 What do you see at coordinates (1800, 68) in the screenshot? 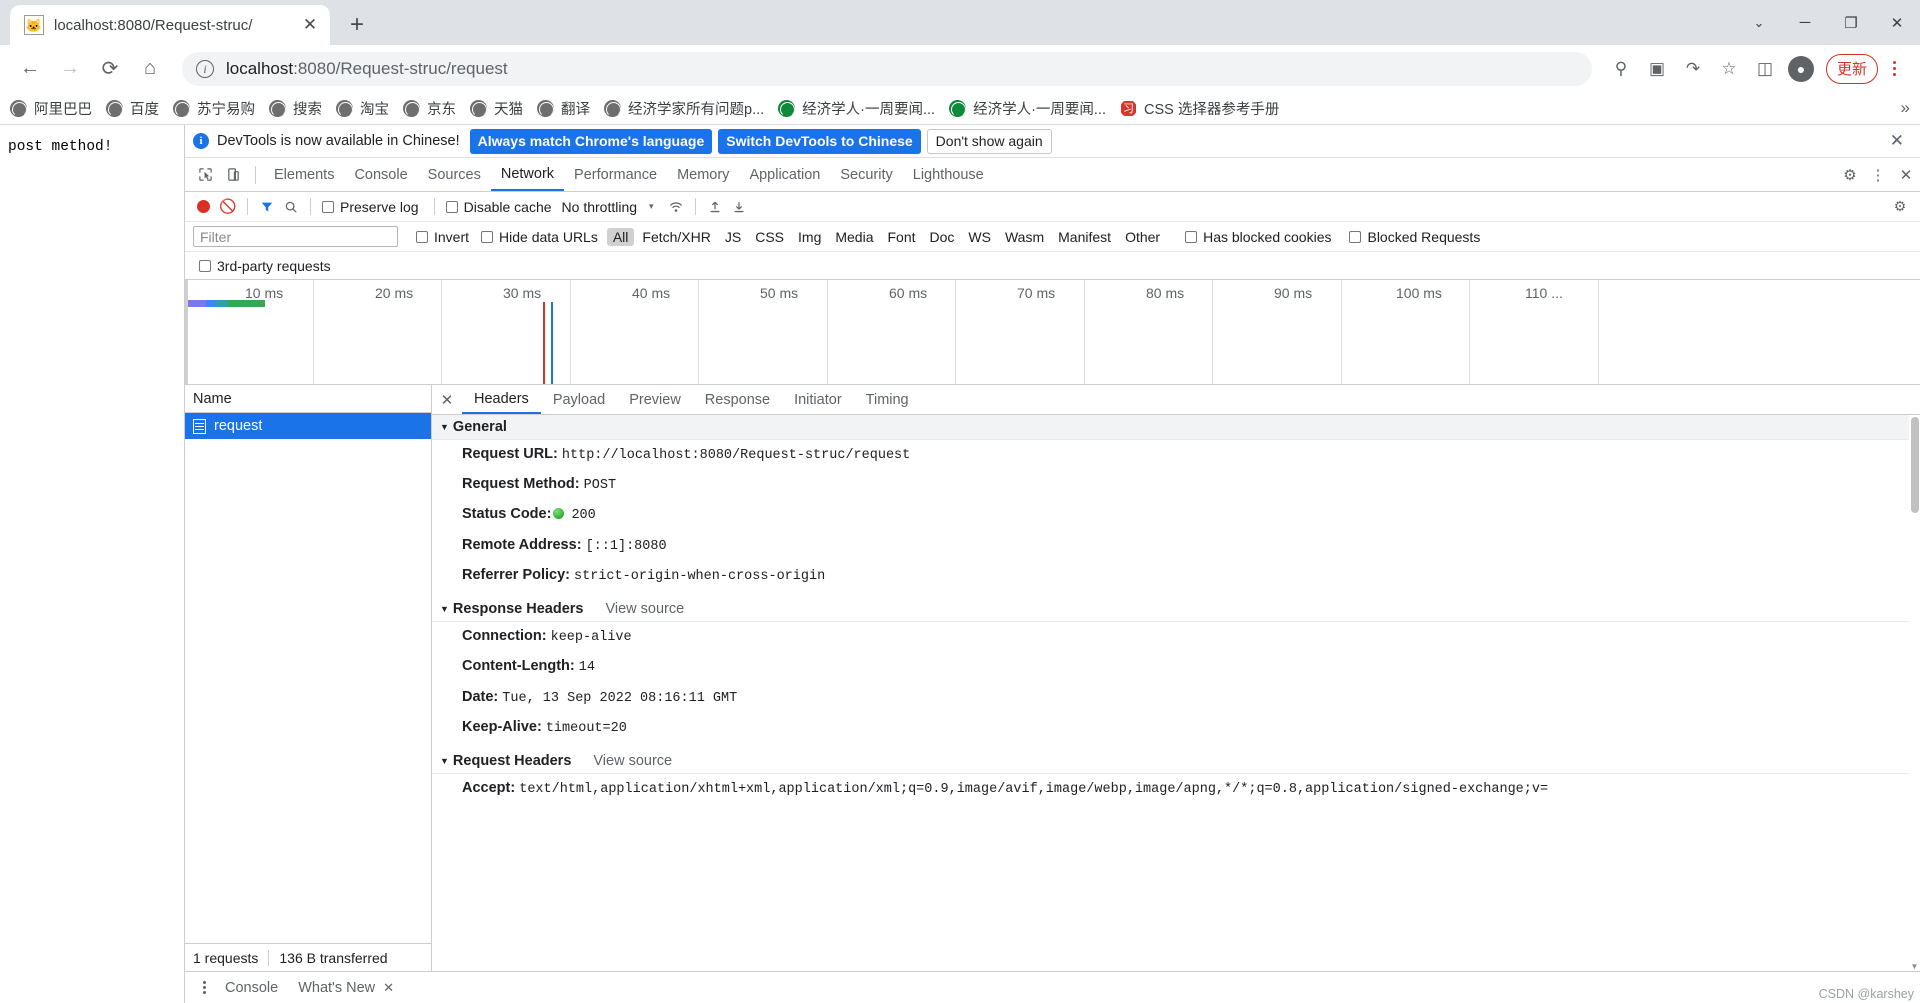
I see `avatar: ●` at bounding box center [1800, 68].